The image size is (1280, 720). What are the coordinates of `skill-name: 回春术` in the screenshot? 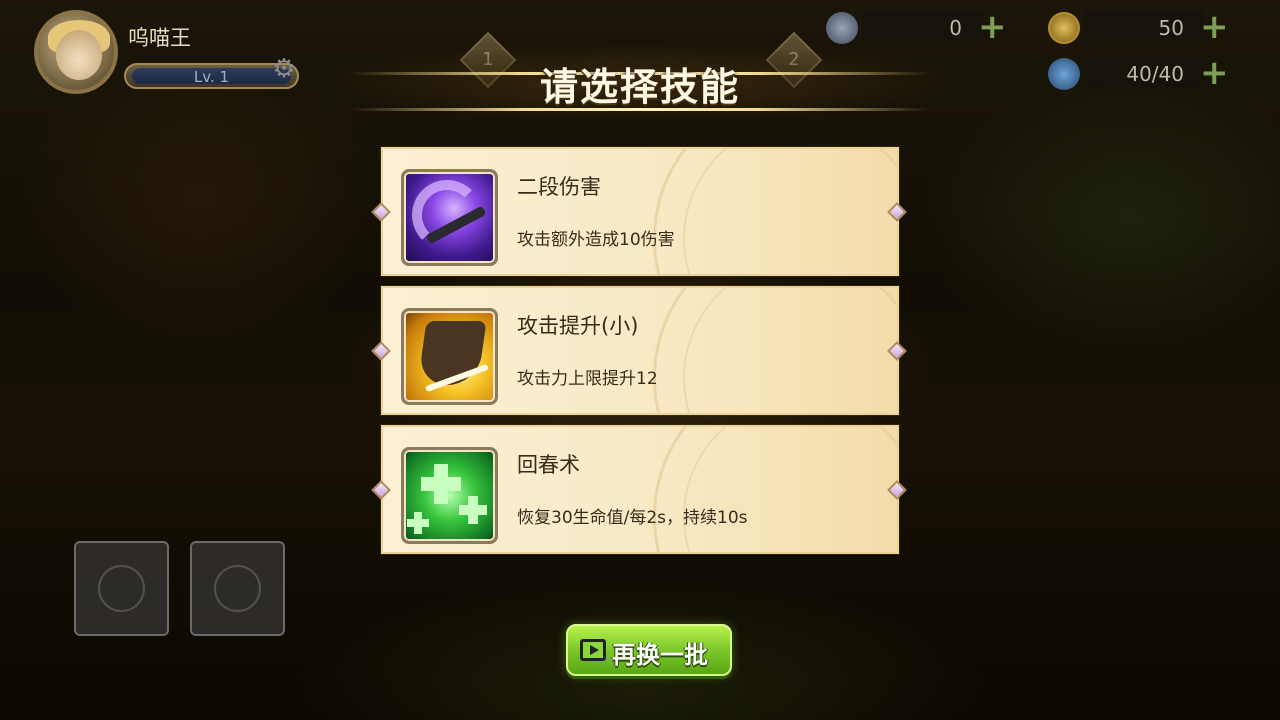 It's located at (548, 465).